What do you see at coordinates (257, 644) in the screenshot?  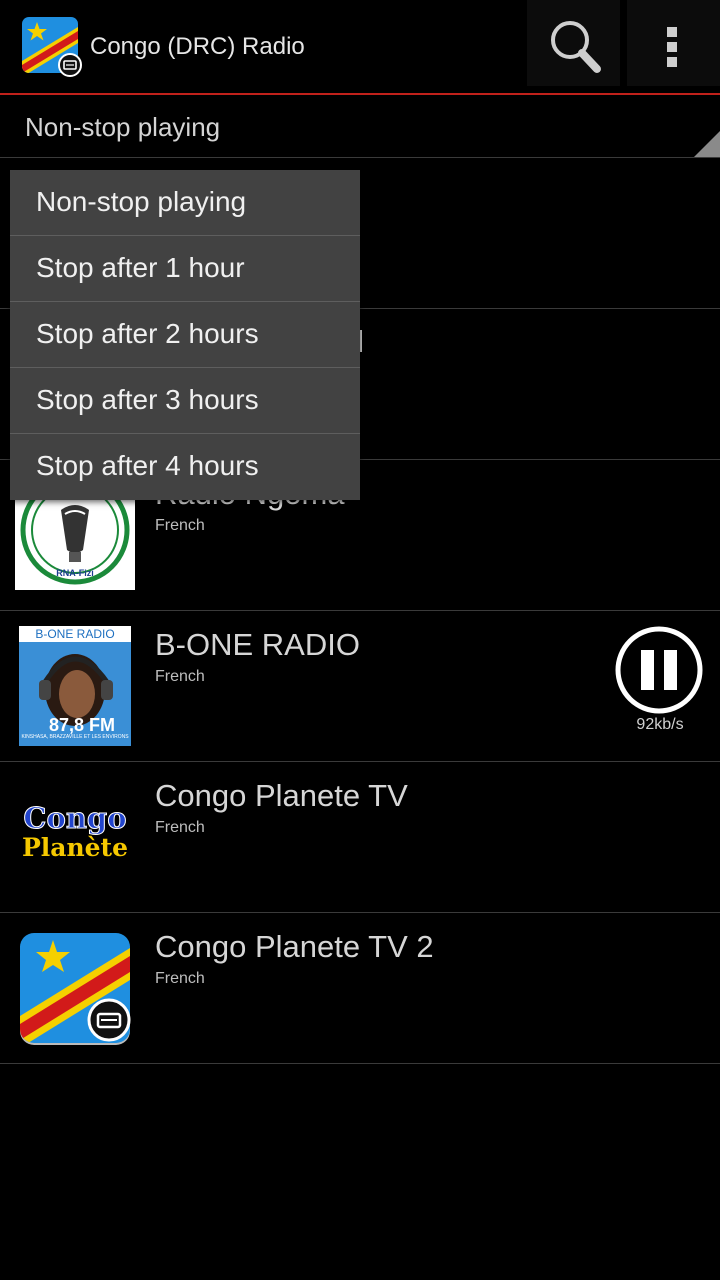 I see `station-name: B-ONE RADIO` at bounding box center [257, 644].